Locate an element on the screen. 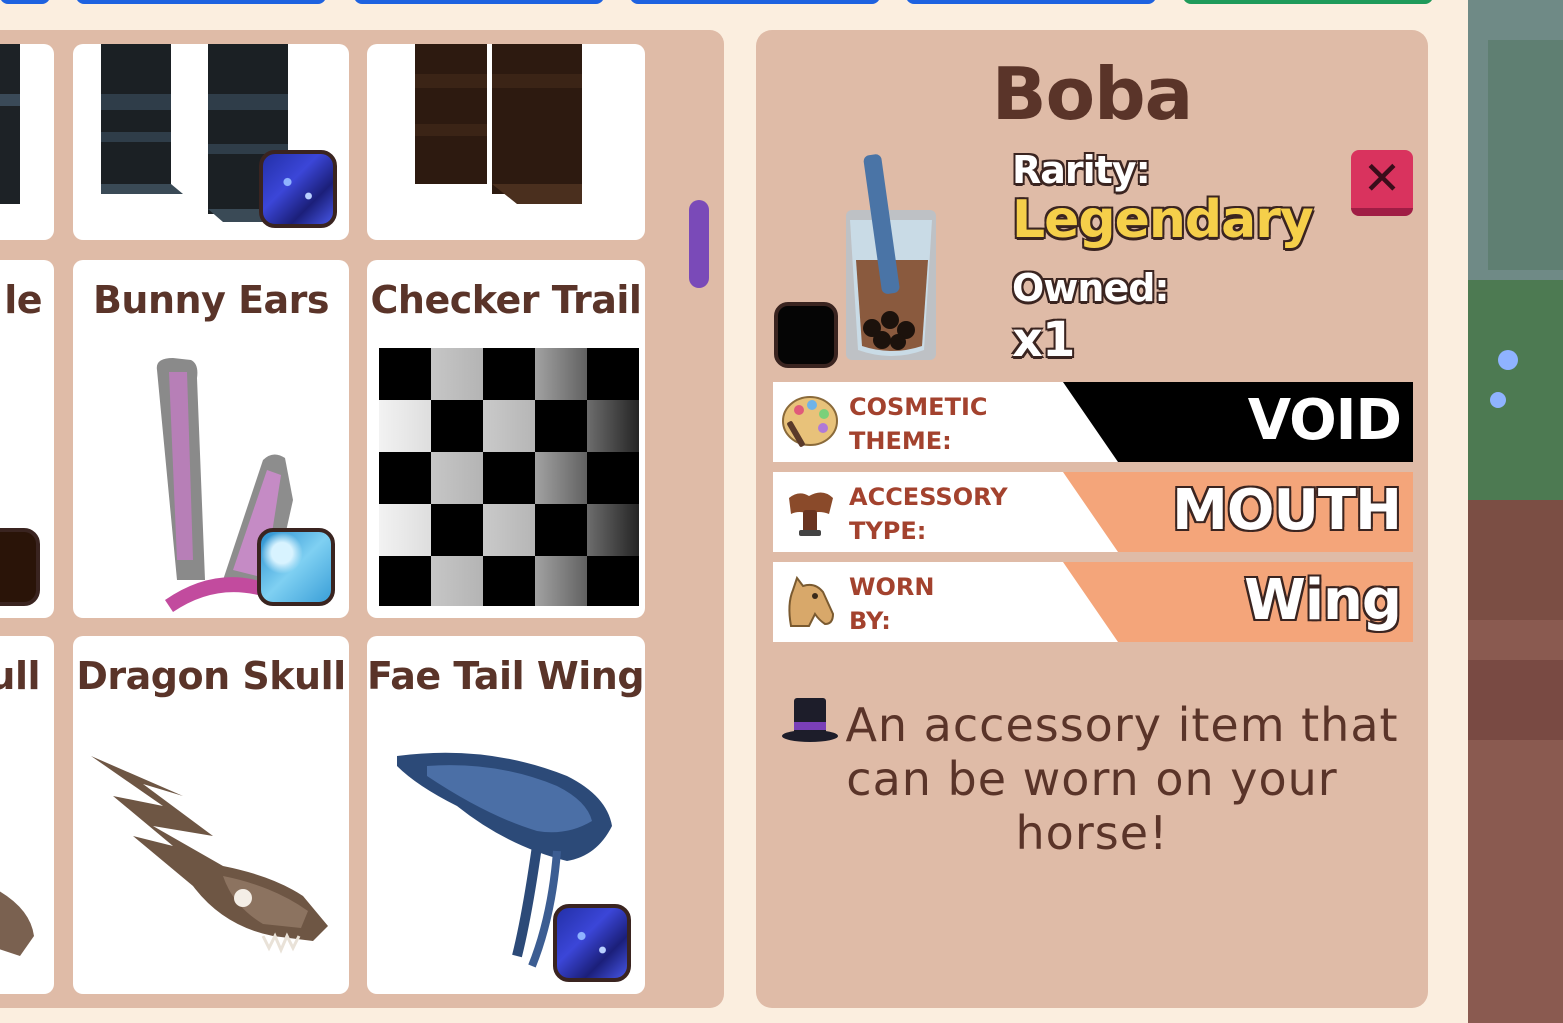 The width and height of the screenshot is (1563, 1023). rarity-label: Rarity: is located at coordinates (1081, 170).